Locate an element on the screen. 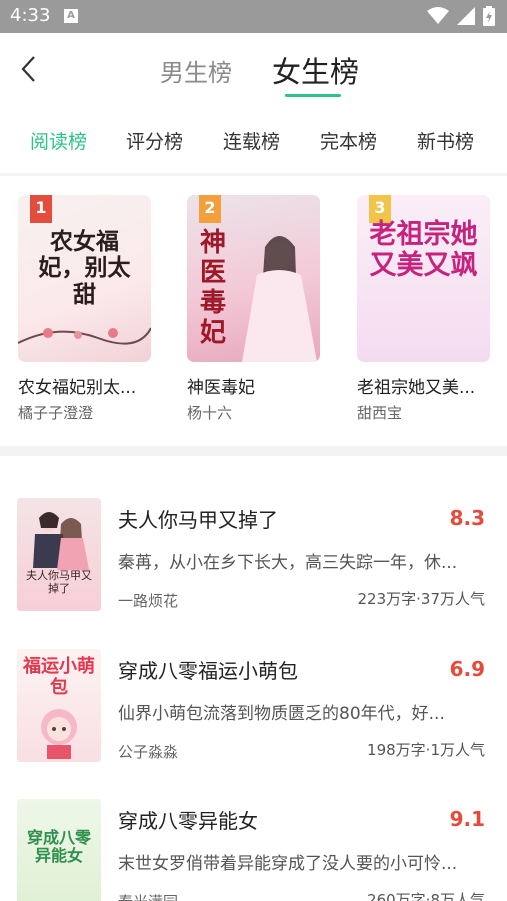 The image size is (507, 901). book-author: 春光满园 is located at coordinates (148, 896).